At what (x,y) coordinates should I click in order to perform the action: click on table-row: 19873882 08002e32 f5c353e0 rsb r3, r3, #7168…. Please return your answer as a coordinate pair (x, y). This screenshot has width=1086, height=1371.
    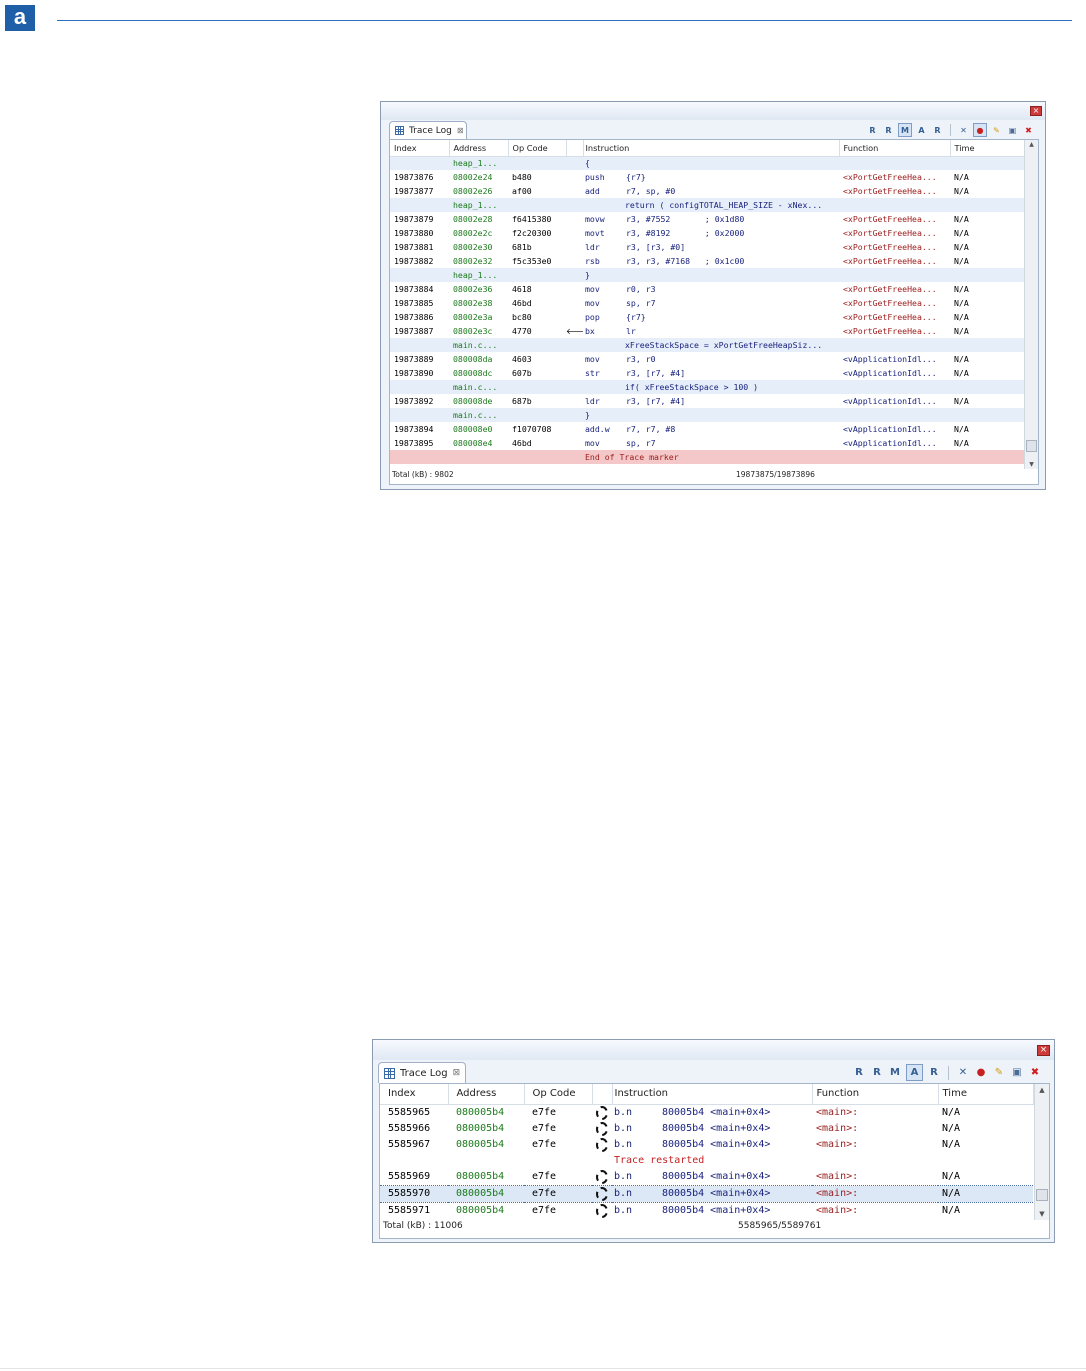
    Looking at the image, I should click on (707, 261).